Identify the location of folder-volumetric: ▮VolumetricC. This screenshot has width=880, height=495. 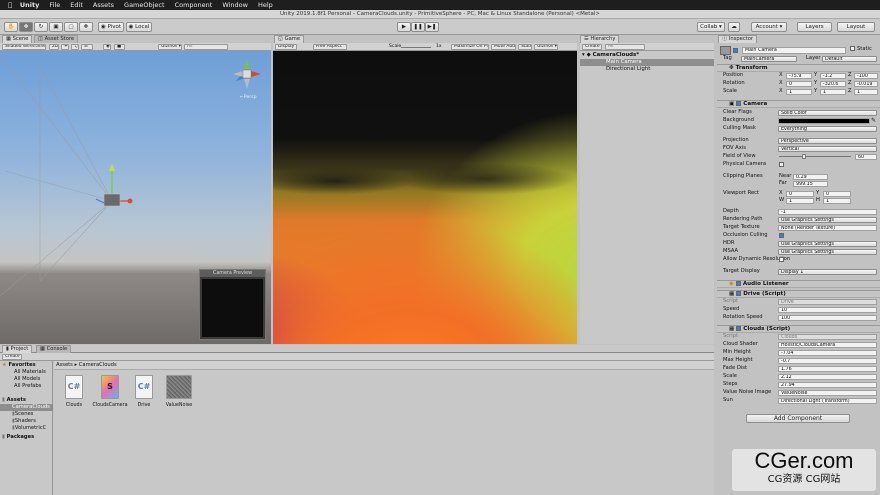
(32, 428).